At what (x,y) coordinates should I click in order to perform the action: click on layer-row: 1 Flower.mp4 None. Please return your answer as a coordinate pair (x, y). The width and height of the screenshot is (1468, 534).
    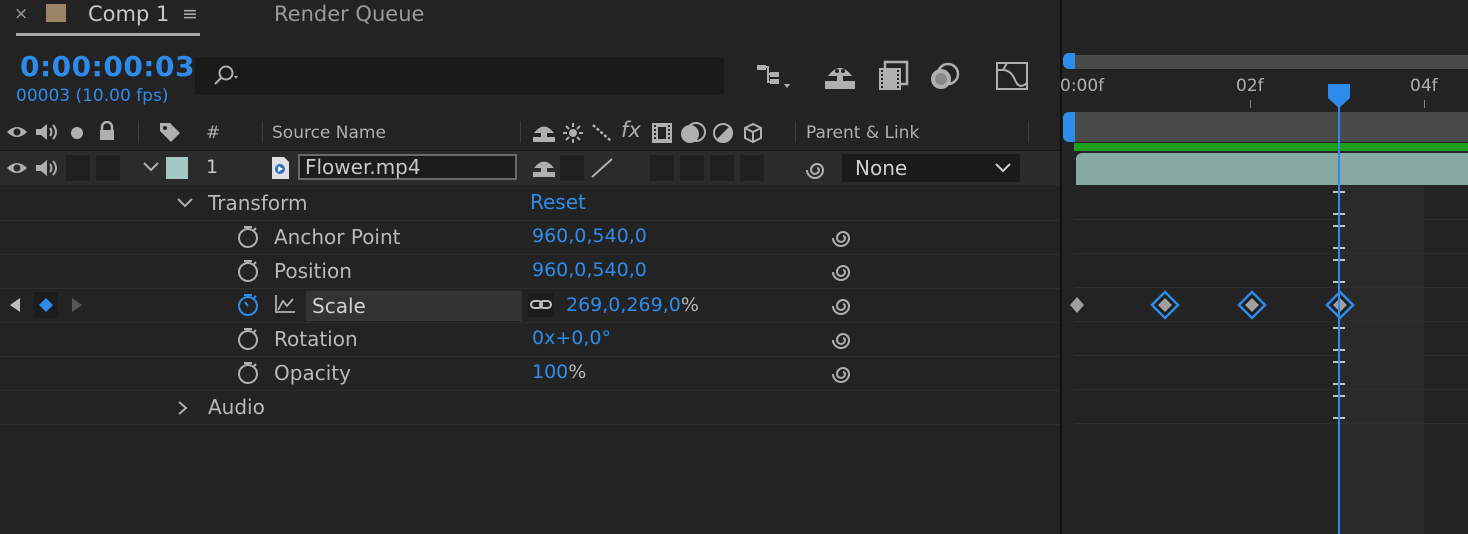
    Looking at the image, I should click on (530, 168).